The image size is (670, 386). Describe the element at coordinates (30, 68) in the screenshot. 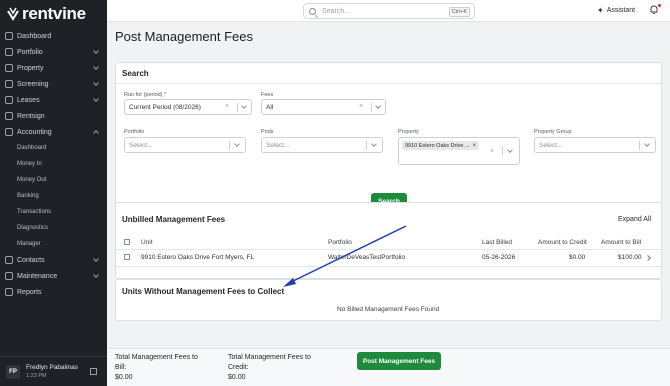

I see `sidebar-item-label: Property` at that location.